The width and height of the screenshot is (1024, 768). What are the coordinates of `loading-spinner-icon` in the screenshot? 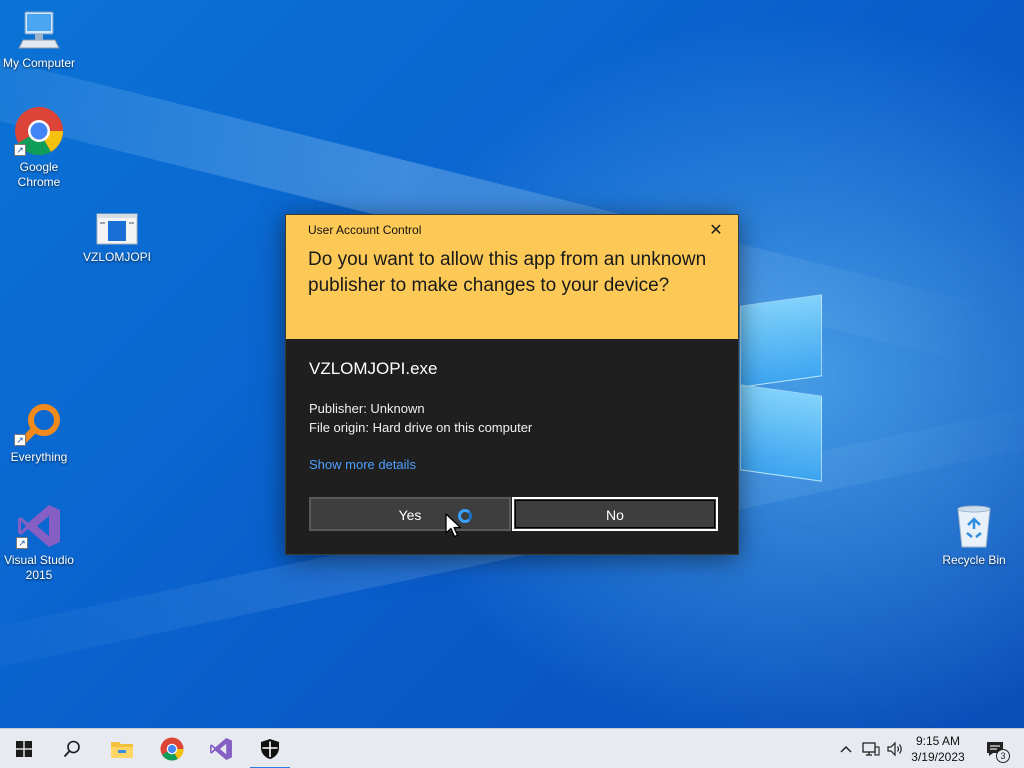 It's located at (465, 516).